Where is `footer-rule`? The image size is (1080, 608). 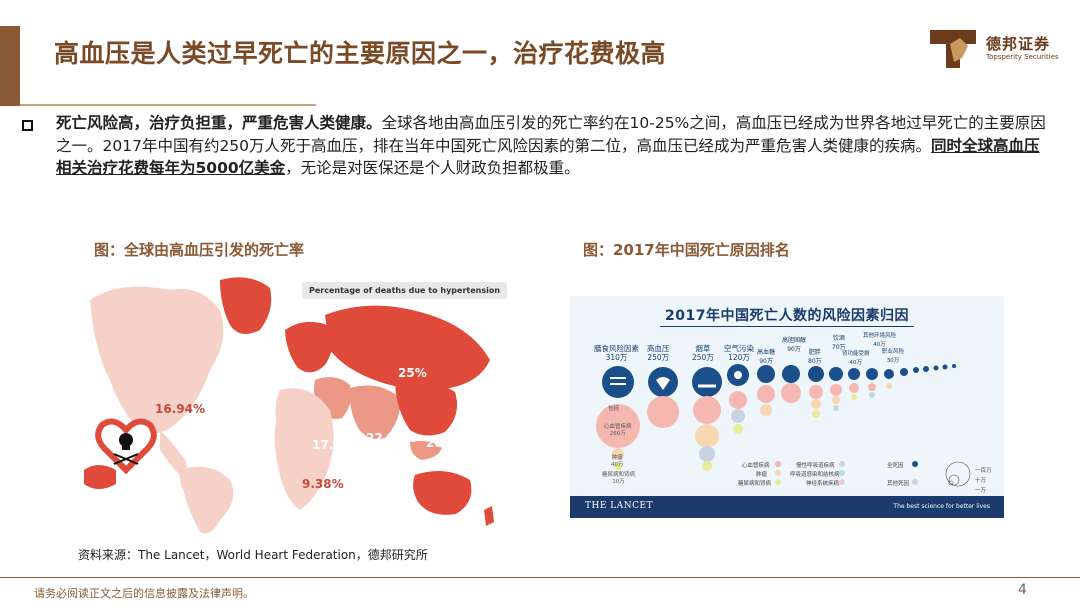 footer-rule is located at coordinates (540, 577).